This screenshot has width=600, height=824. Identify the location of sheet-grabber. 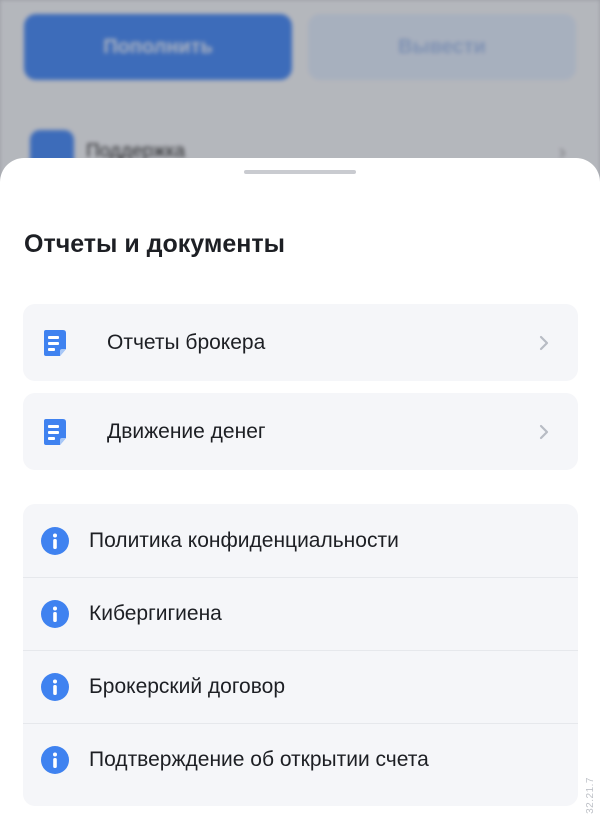
(300, 172).